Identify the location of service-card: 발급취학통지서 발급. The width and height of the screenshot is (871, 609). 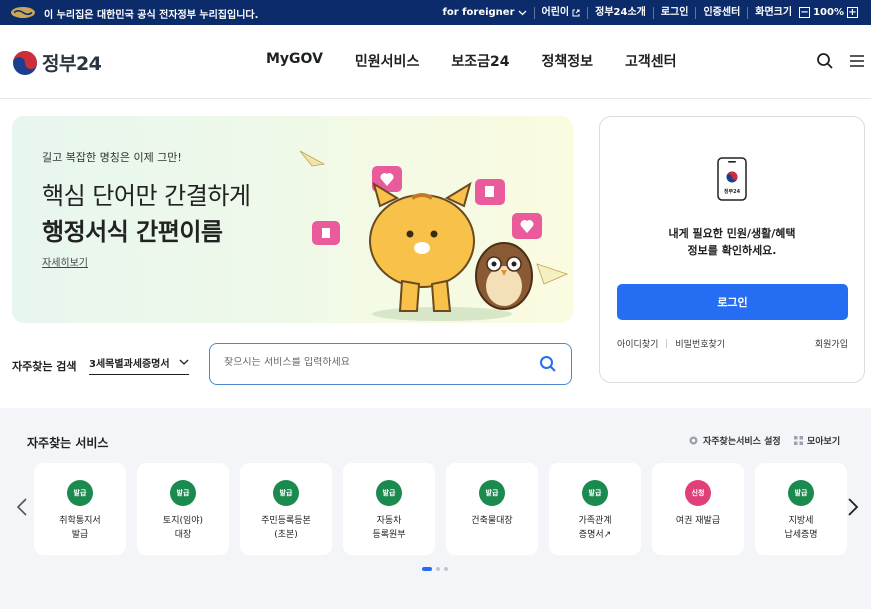
(80, 509).